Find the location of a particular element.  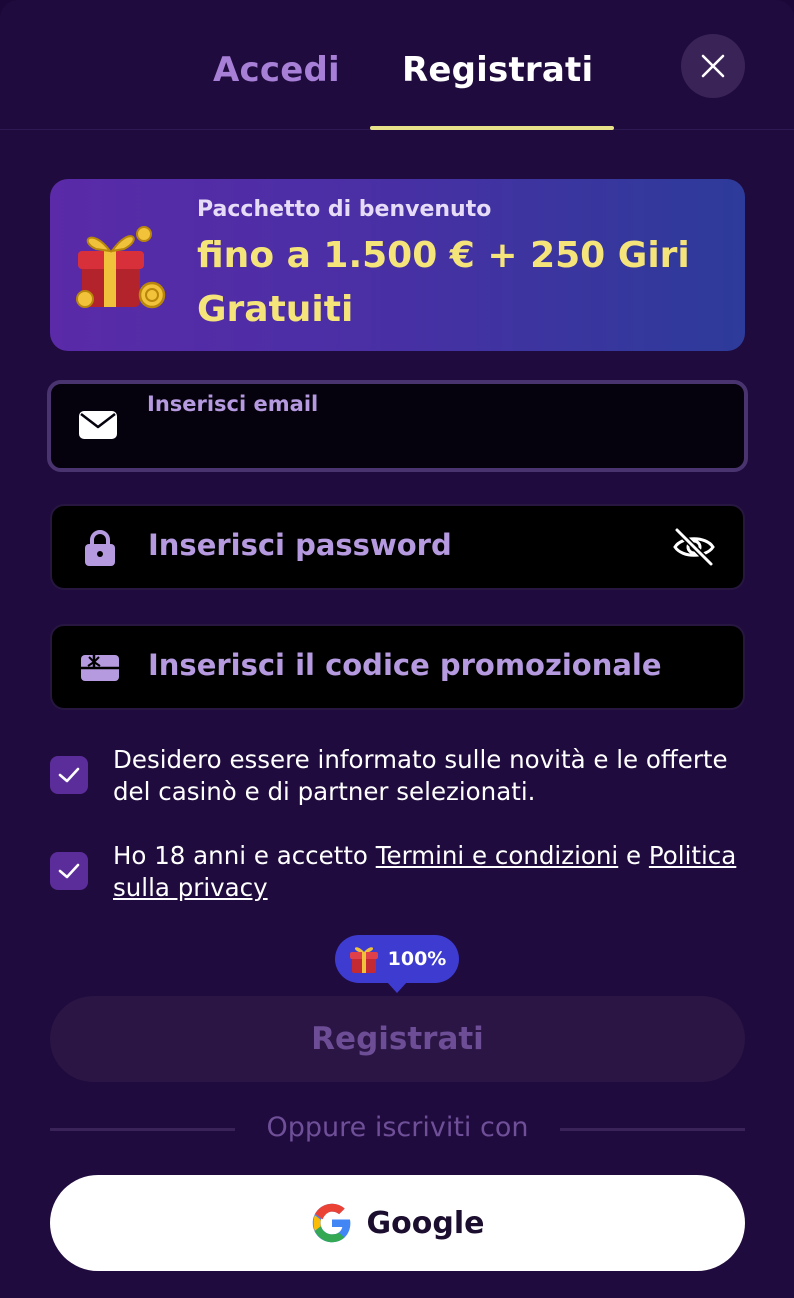

tab-login: Accedi is located at coordinates (276, 70).